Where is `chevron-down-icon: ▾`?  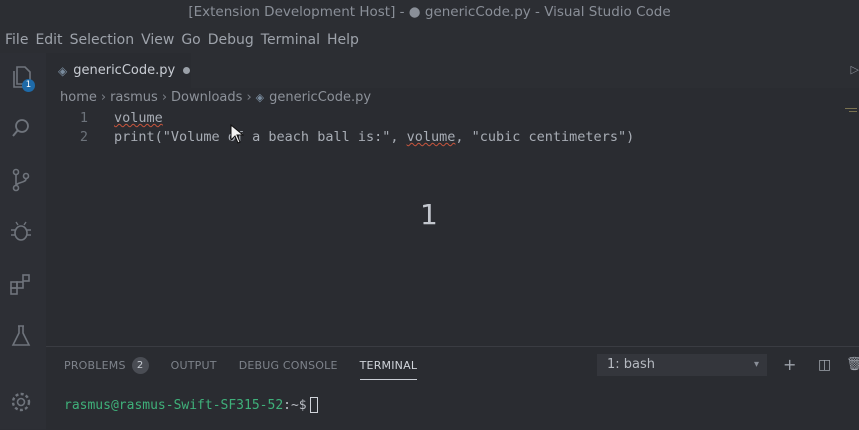 chevron-down-icon: ▾ is located at coordinates (756, 364).